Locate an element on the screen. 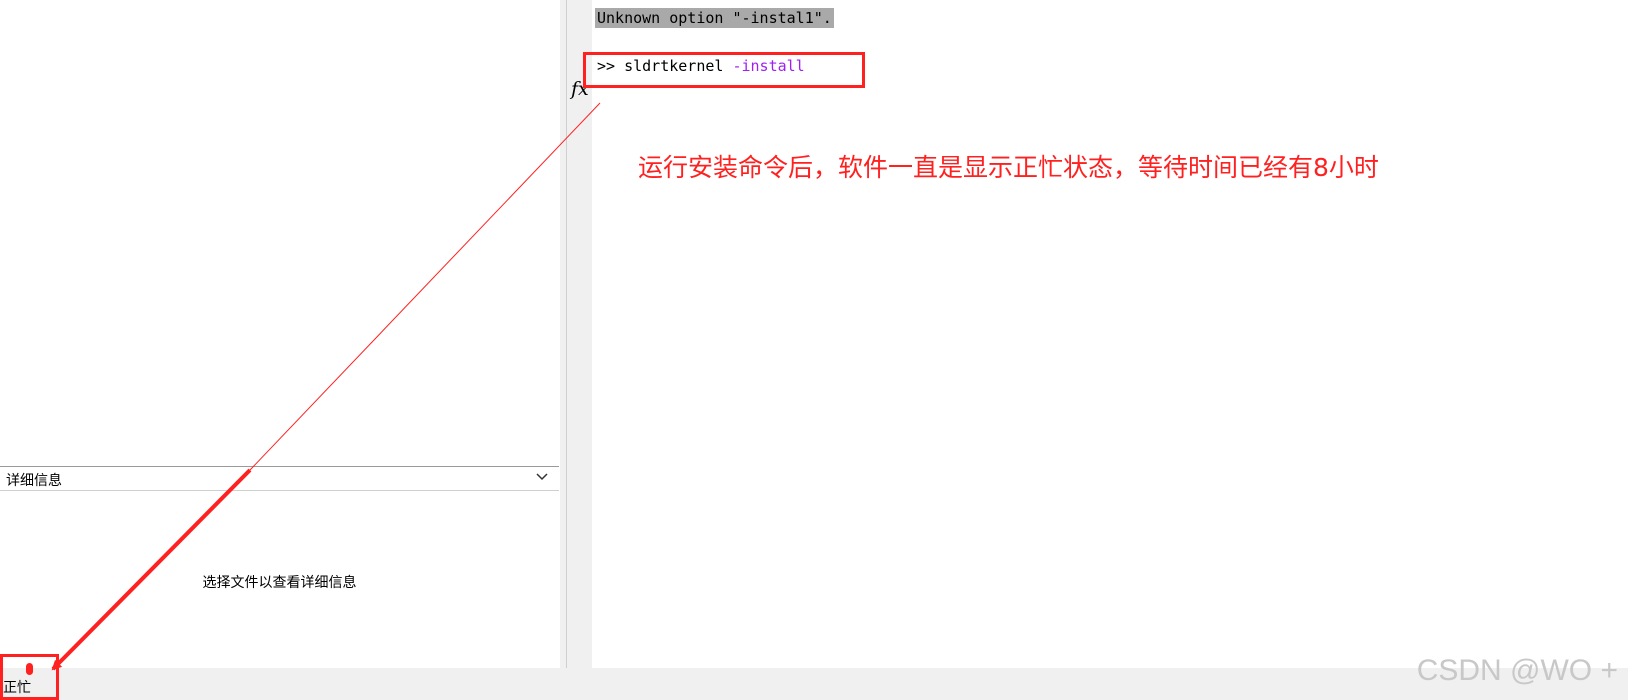 The width and height of the screenshot is (1628, 700). details-placeholder-text: 选择文件以查看详细信息 is located at coordinates (279, 583).